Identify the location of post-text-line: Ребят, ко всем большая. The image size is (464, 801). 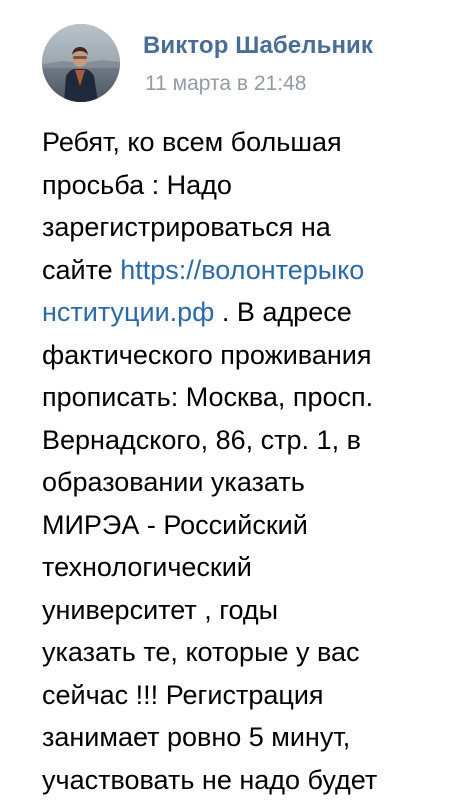
(249, 142).